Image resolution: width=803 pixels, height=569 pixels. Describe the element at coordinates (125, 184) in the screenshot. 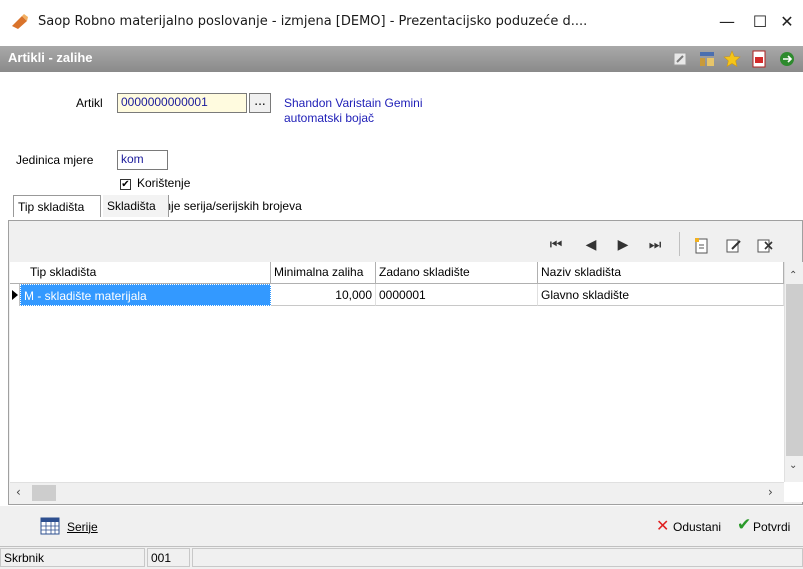

I see `koristenje-checkbox: ✔` at that location.